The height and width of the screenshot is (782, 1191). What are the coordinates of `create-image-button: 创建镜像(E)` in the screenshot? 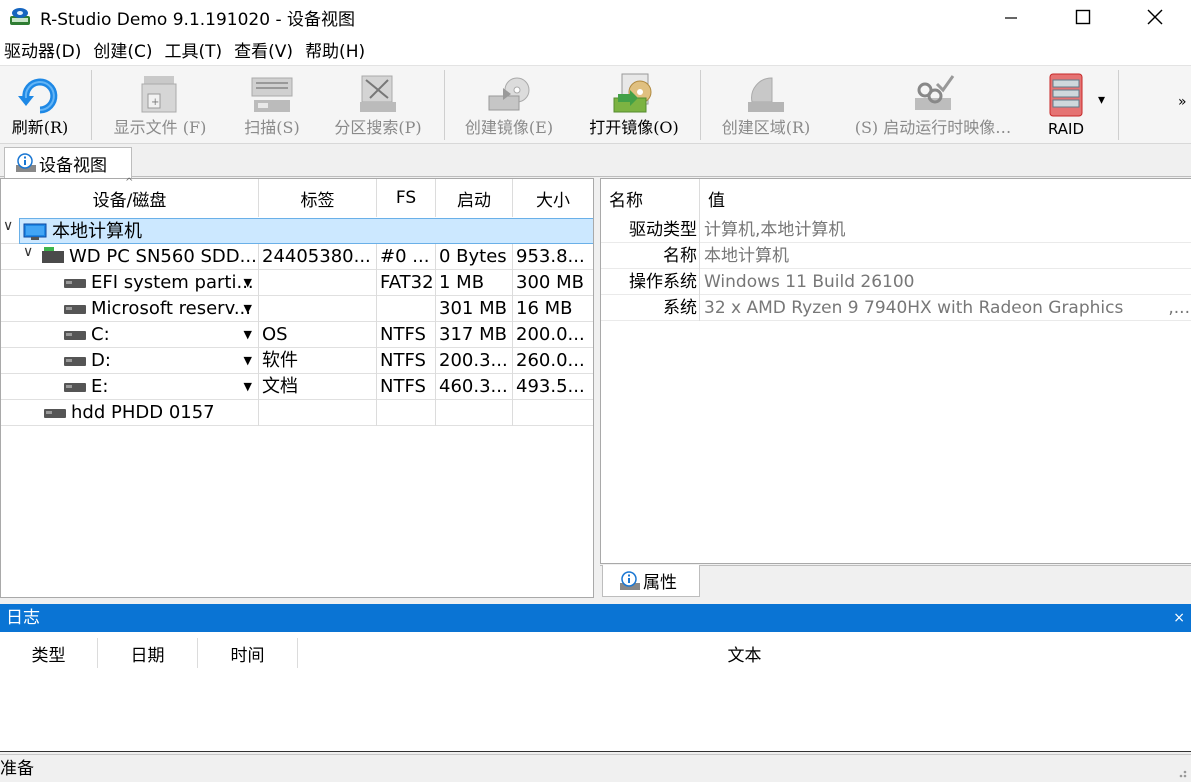 It's located at (509, 105).